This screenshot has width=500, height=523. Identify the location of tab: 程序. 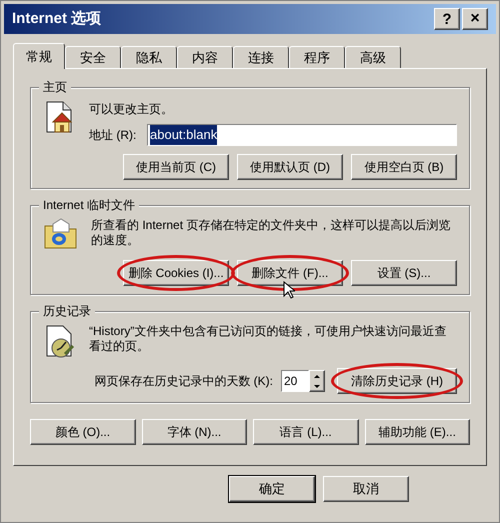
(317, 57).